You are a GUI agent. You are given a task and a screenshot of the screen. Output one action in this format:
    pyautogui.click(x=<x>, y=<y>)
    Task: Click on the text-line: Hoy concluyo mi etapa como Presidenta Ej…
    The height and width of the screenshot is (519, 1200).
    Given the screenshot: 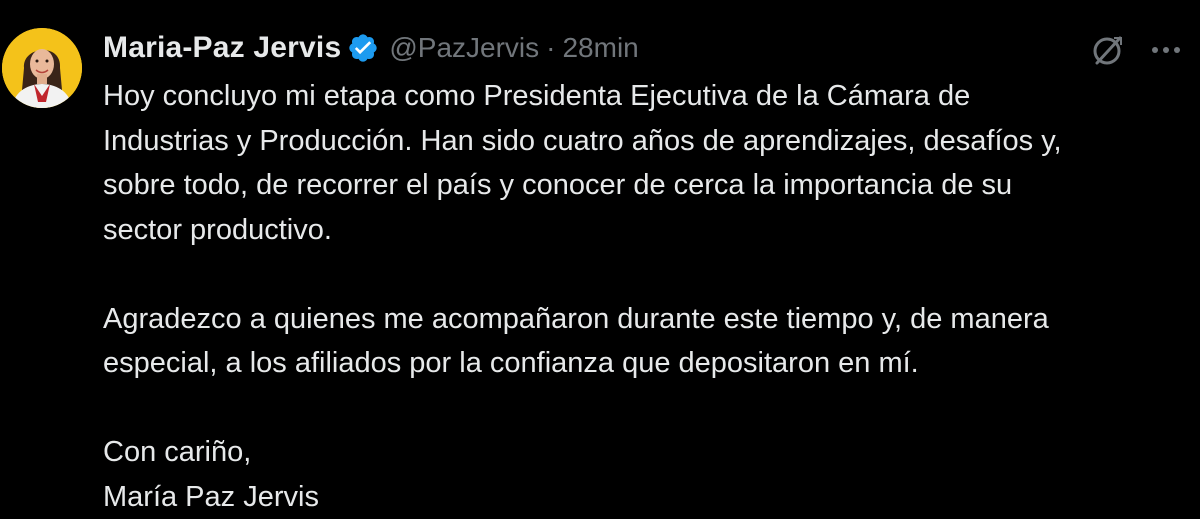 What is the action you would take?
    pyautogui.click(x=643, y=96)
    